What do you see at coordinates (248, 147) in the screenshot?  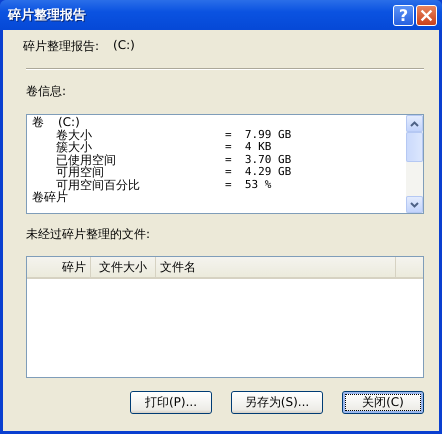 I see `property-value: = 4 KB` at bounding box center [248, 147].